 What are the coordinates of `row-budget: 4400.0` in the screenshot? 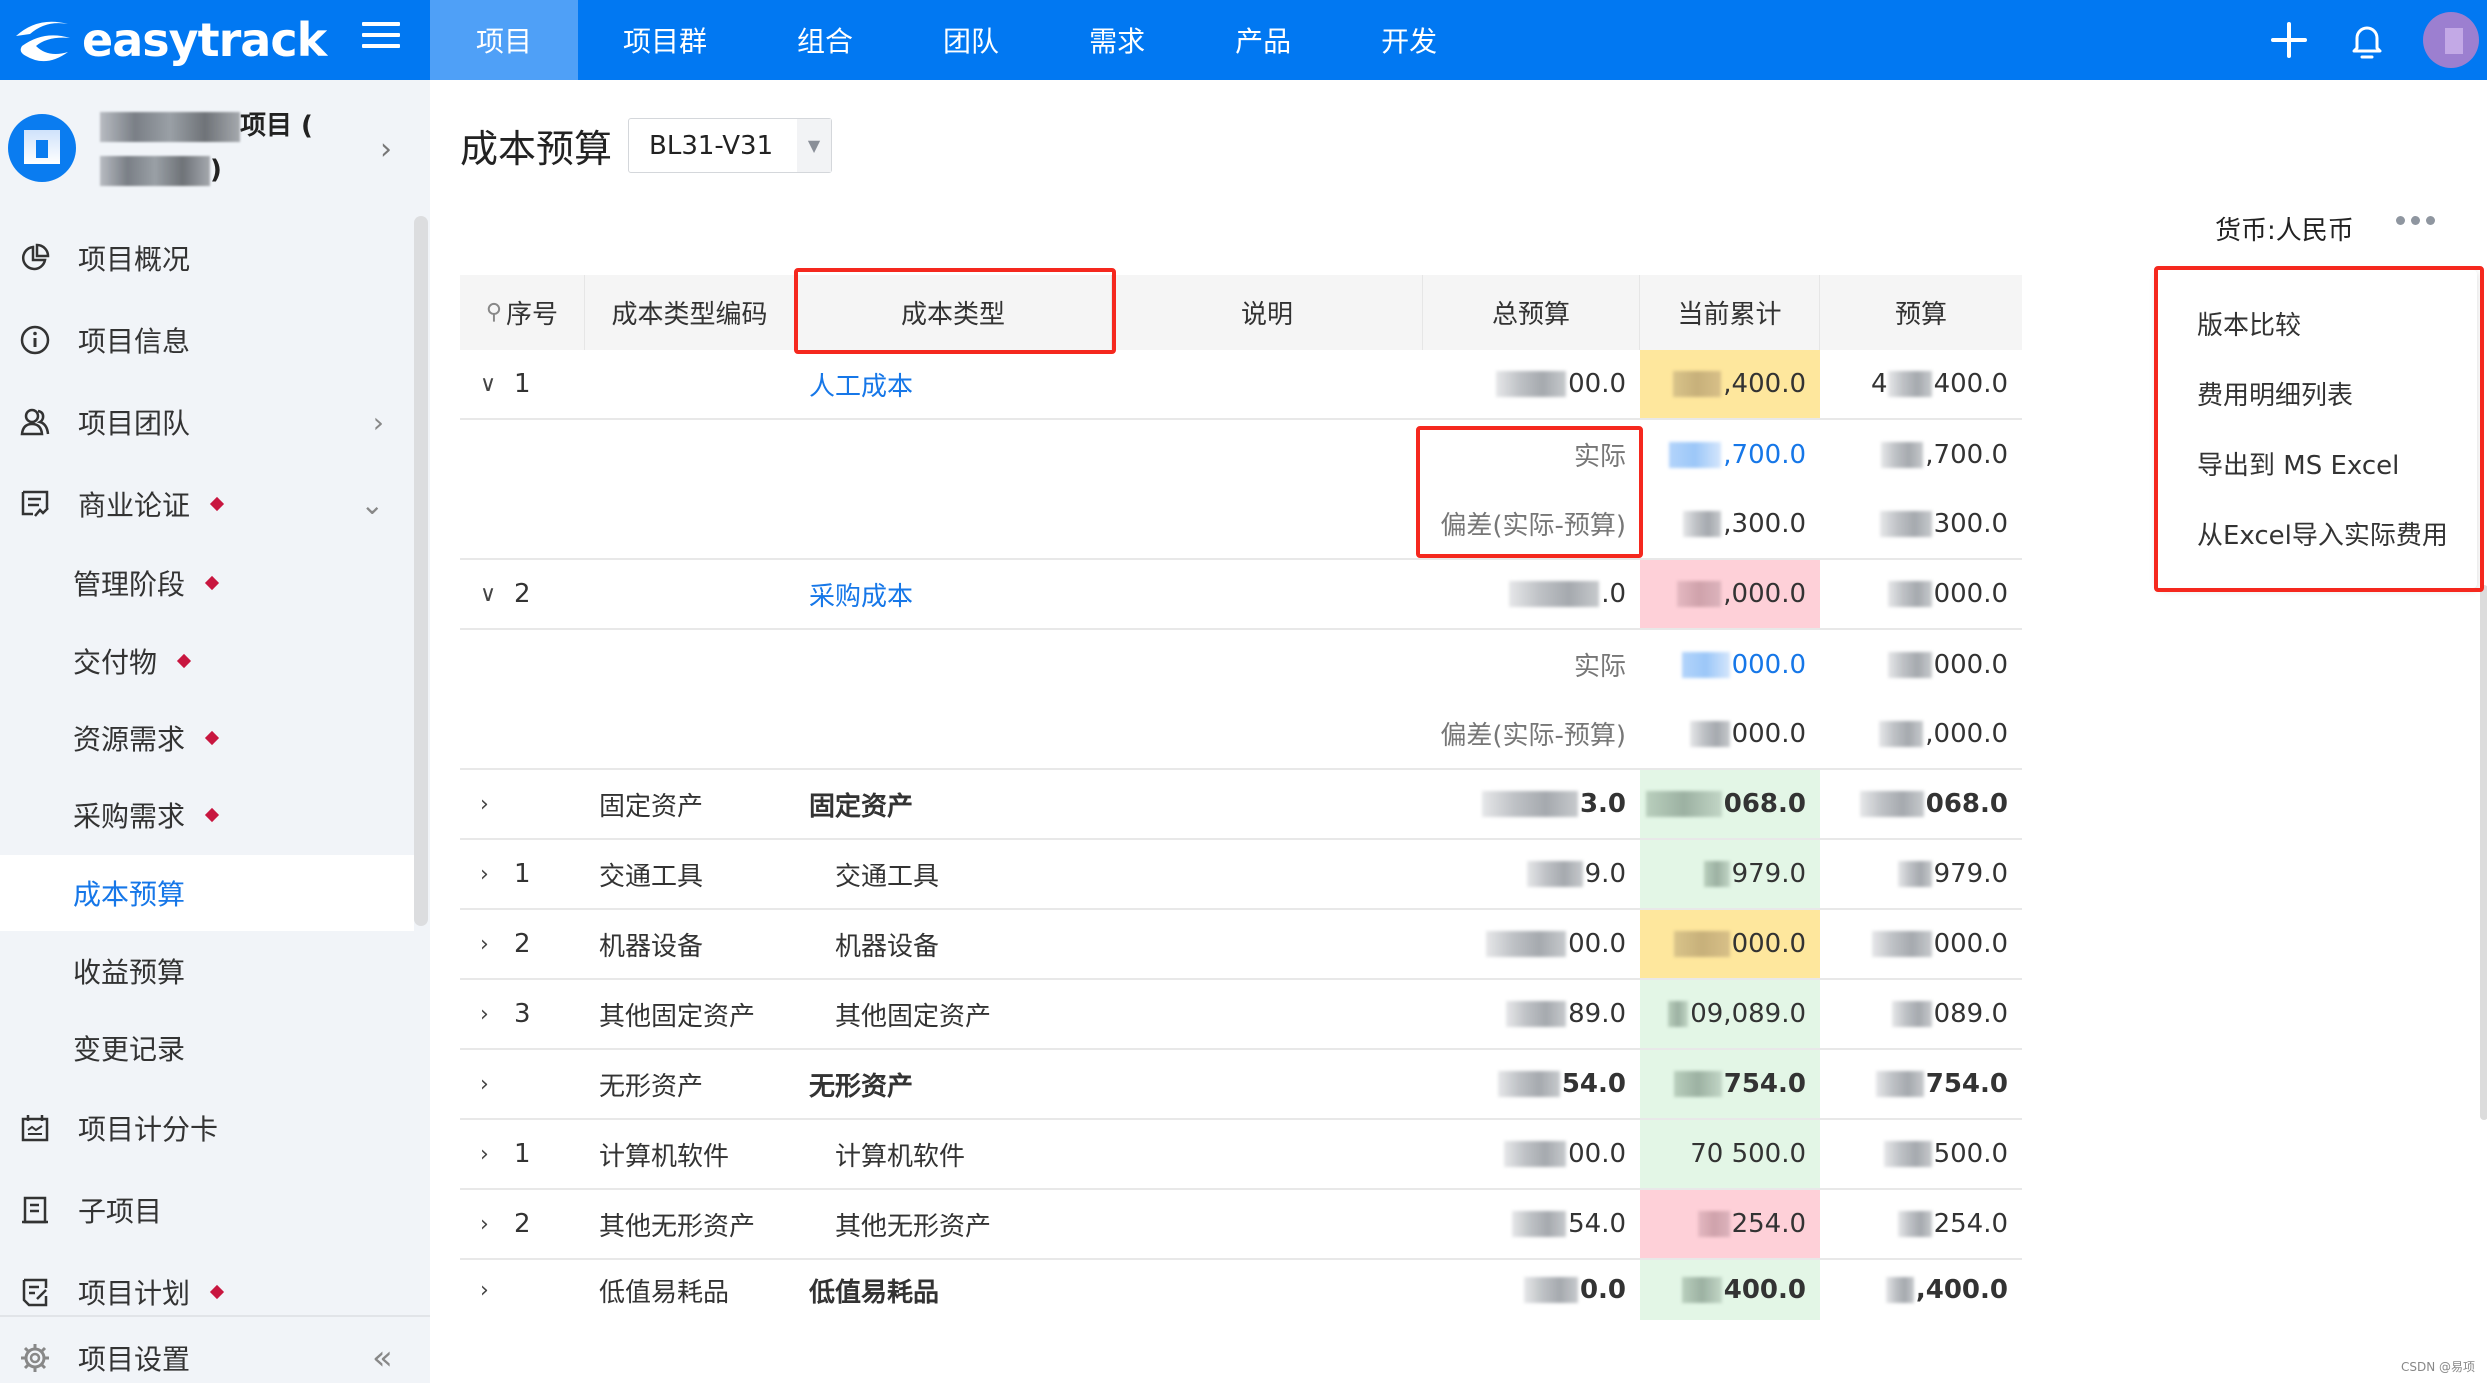 It's located at (1921, 384).